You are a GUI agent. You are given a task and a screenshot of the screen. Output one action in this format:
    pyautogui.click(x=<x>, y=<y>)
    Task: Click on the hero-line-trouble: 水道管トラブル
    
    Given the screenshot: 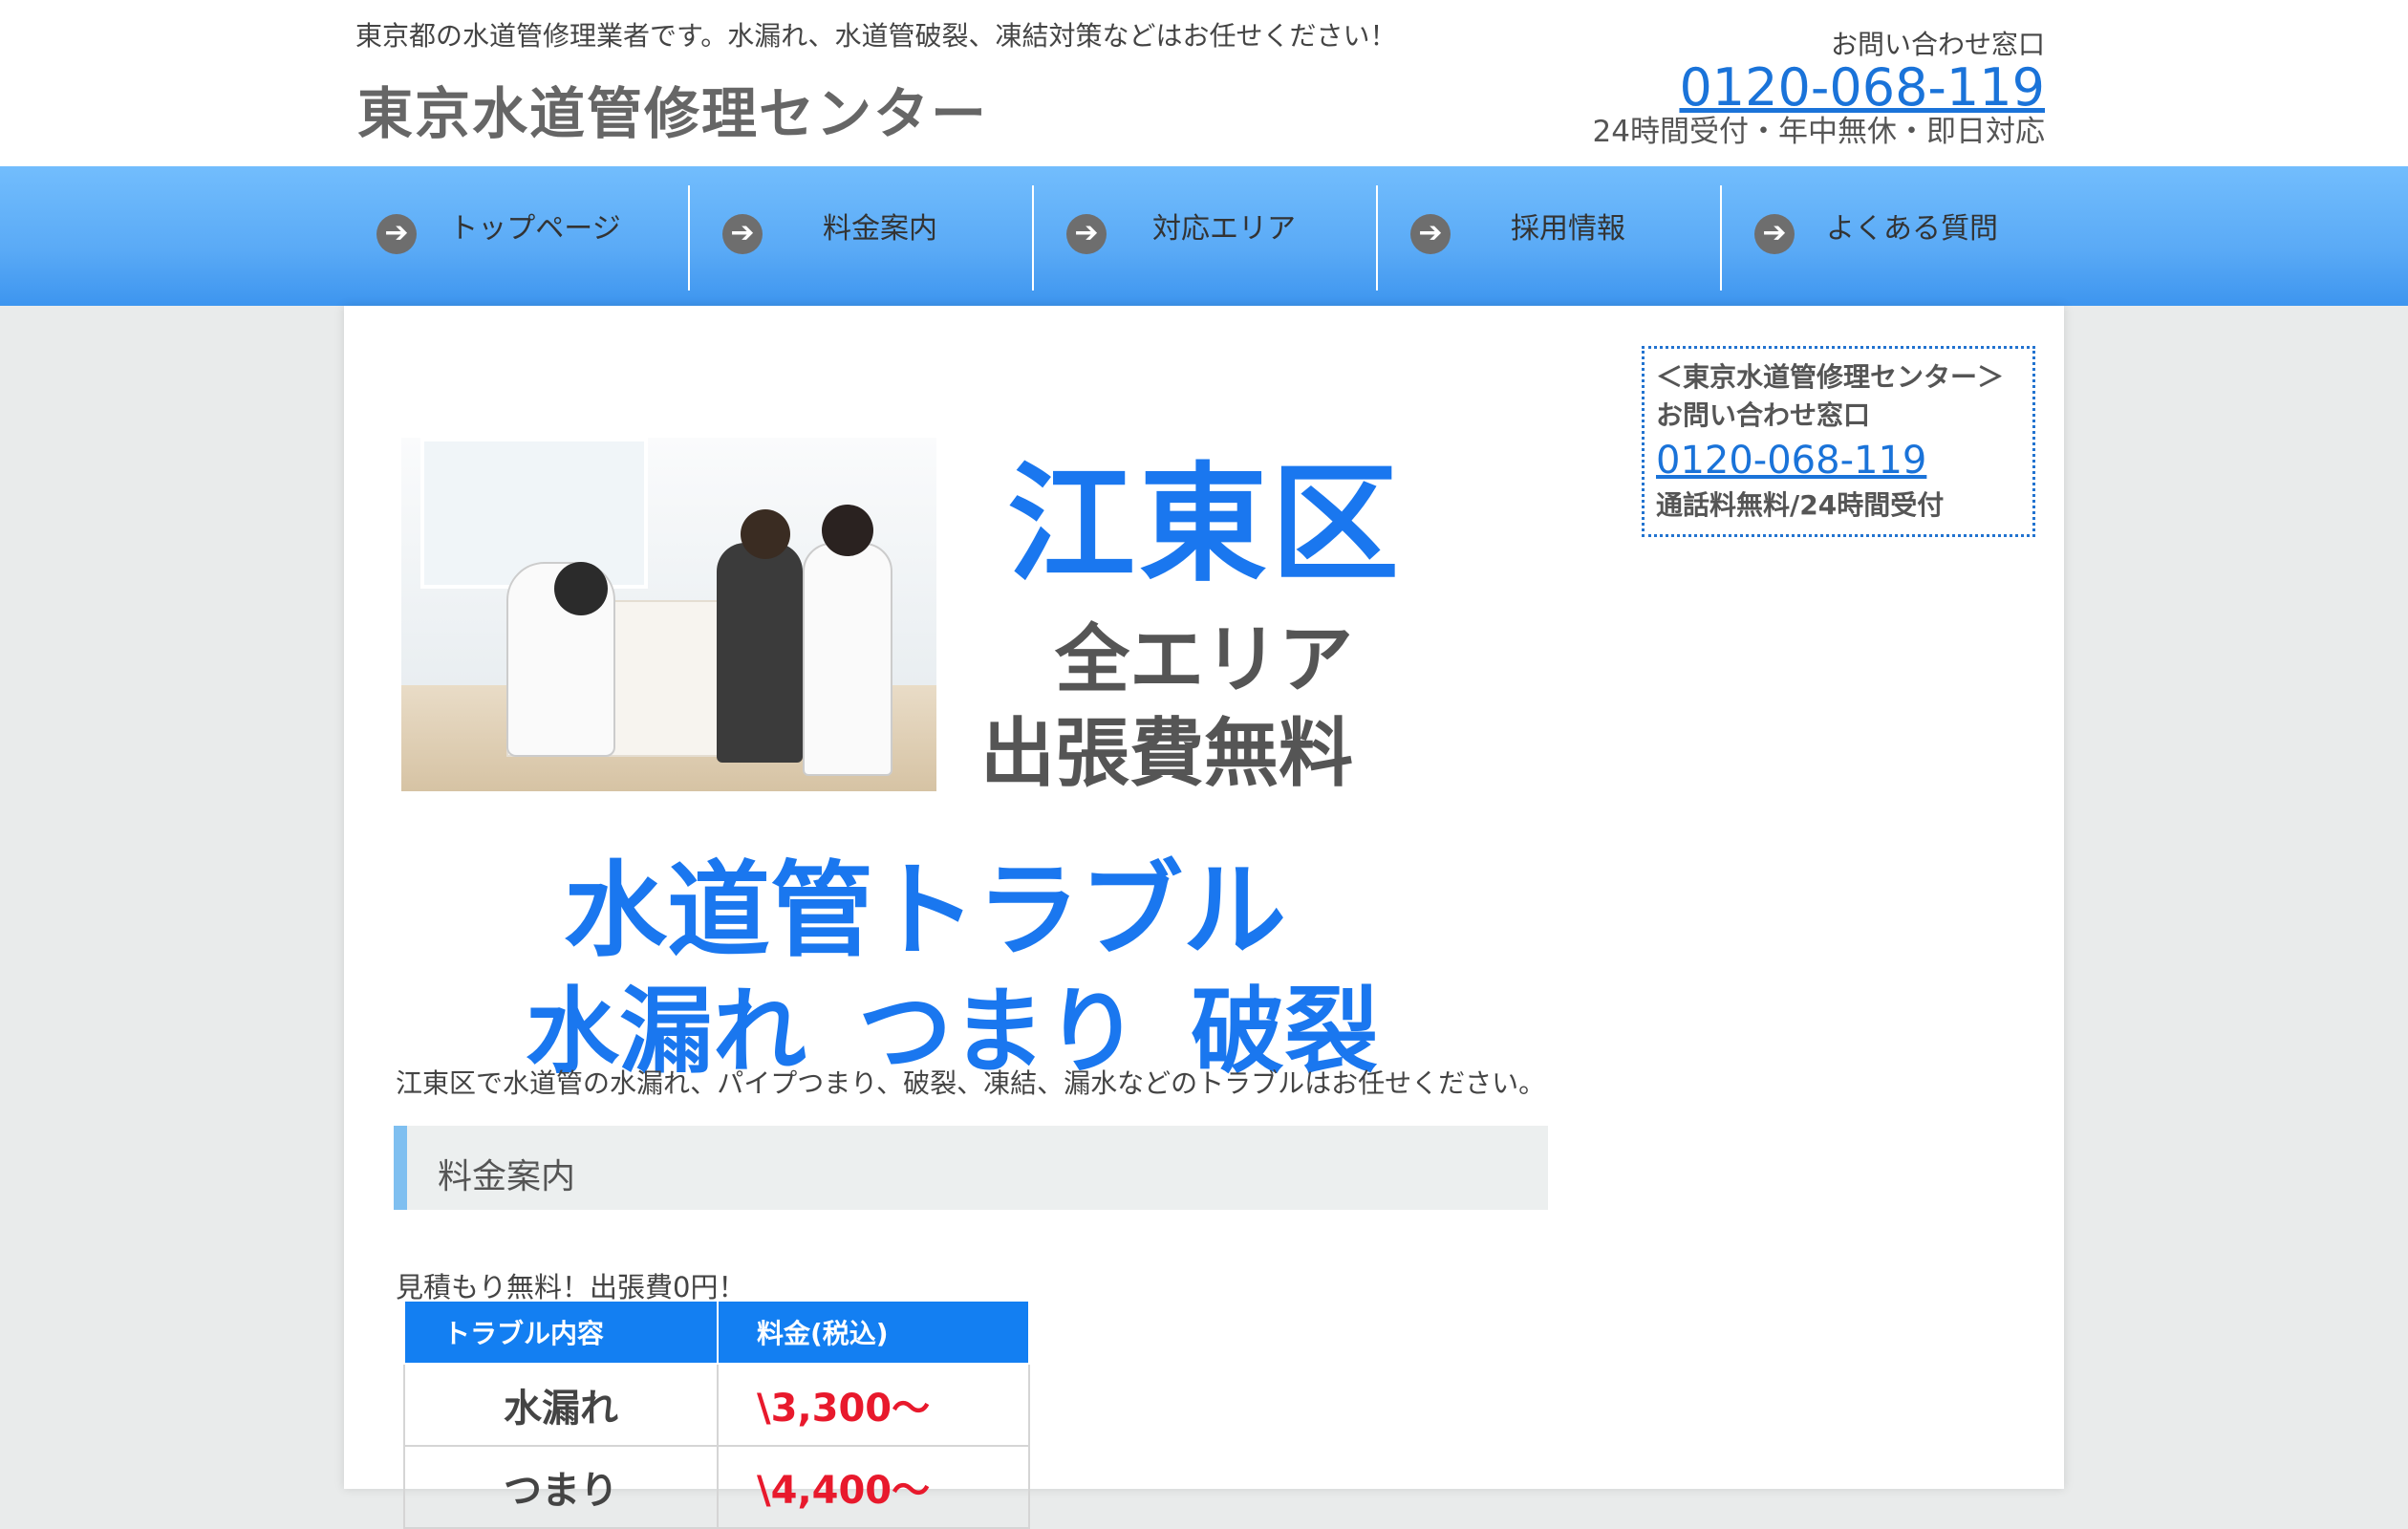 What is the action you would take?
    pyautogui.click(x=926, y=911)
    